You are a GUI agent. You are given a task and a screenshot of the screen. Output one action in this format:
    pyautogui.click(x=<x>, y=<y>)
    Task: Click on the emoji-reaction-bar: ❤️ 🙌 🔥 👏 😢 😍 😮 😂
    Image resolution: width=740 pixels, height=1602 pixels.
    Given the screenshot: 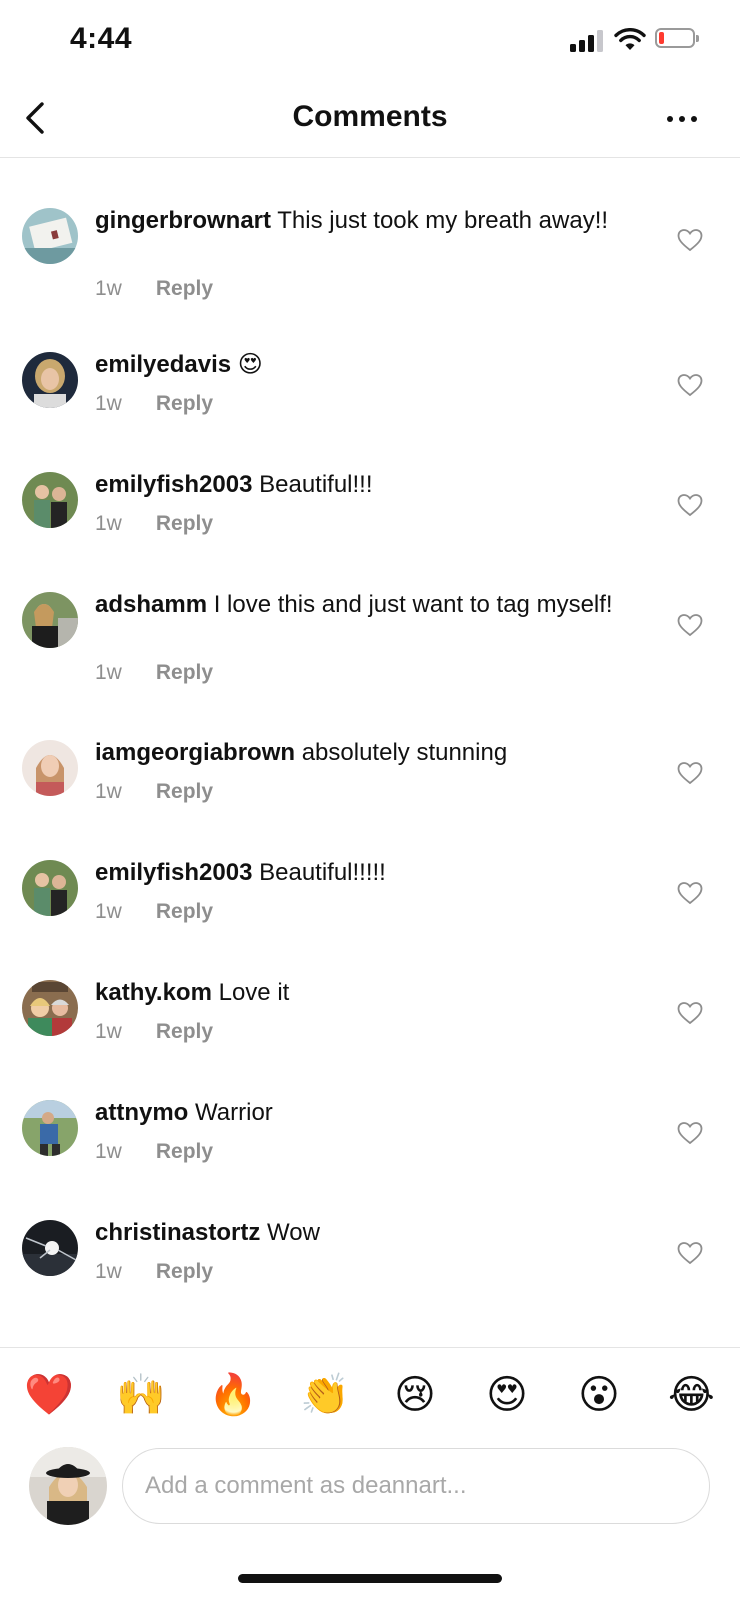 What is the action you would take?
    pyautogui.click(x=370, y=1382)
    